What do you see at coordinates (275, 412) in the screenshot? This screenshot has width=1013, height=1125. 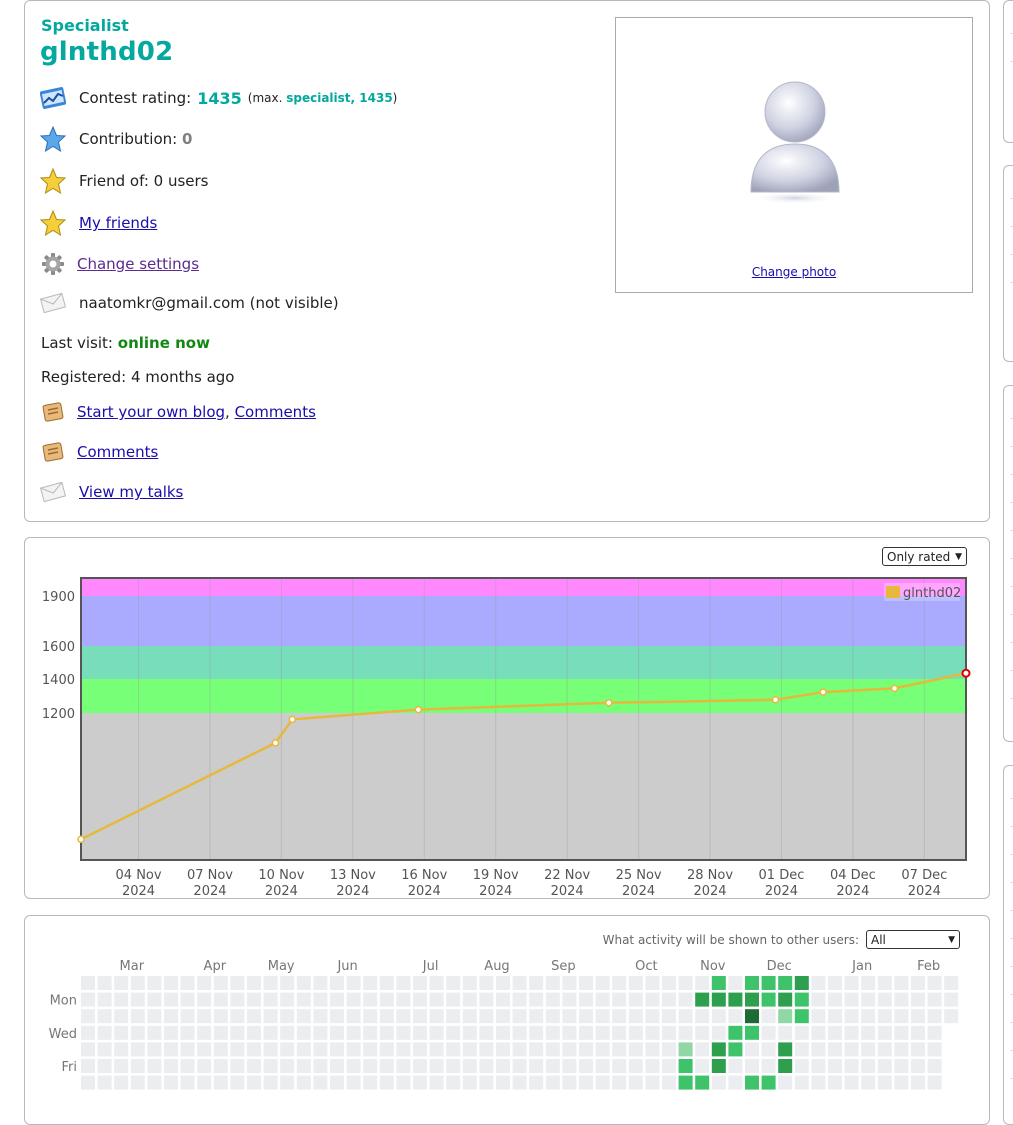 I see `blog-comments-link: Comments` at bounding box center [275, 412].